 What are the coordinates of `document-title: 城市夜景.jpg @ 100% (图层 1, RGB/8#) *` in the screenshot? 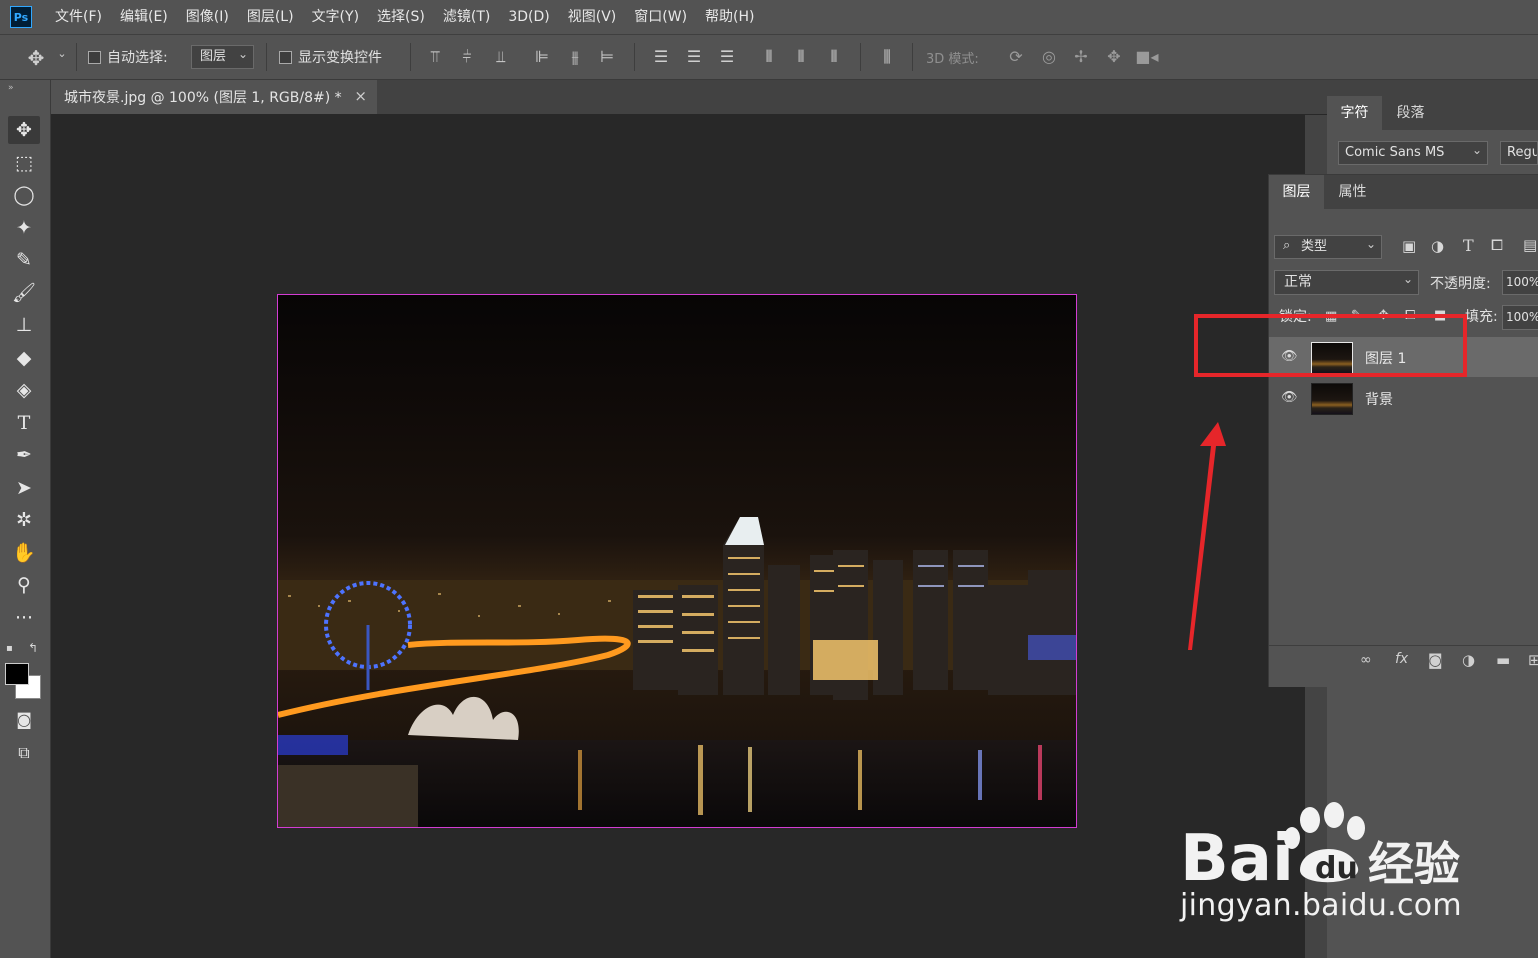 It's located at (203, 98).